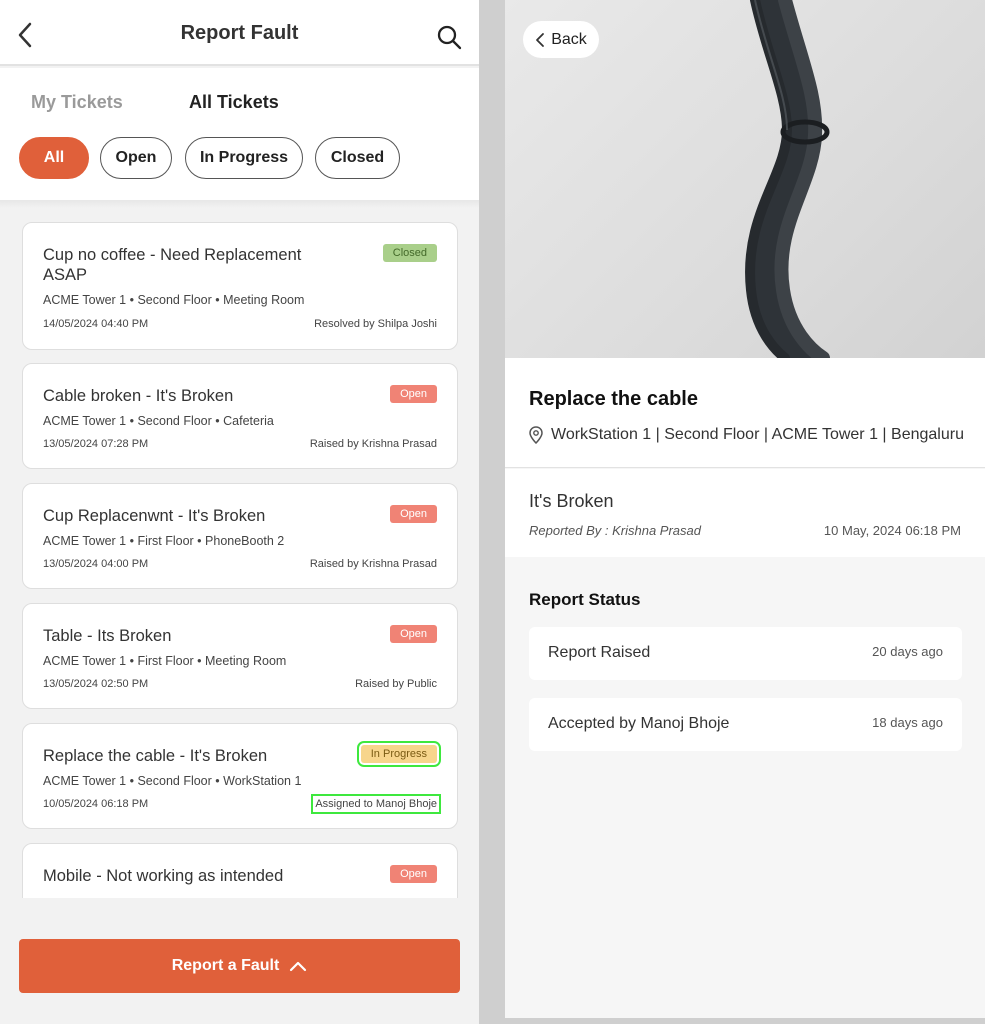 Image resolution: width=985 pixels, height=1024 pixels. Describe the element at coordinates (409, 253) in the screenshot. I see `status-badge: Closed` at that location.